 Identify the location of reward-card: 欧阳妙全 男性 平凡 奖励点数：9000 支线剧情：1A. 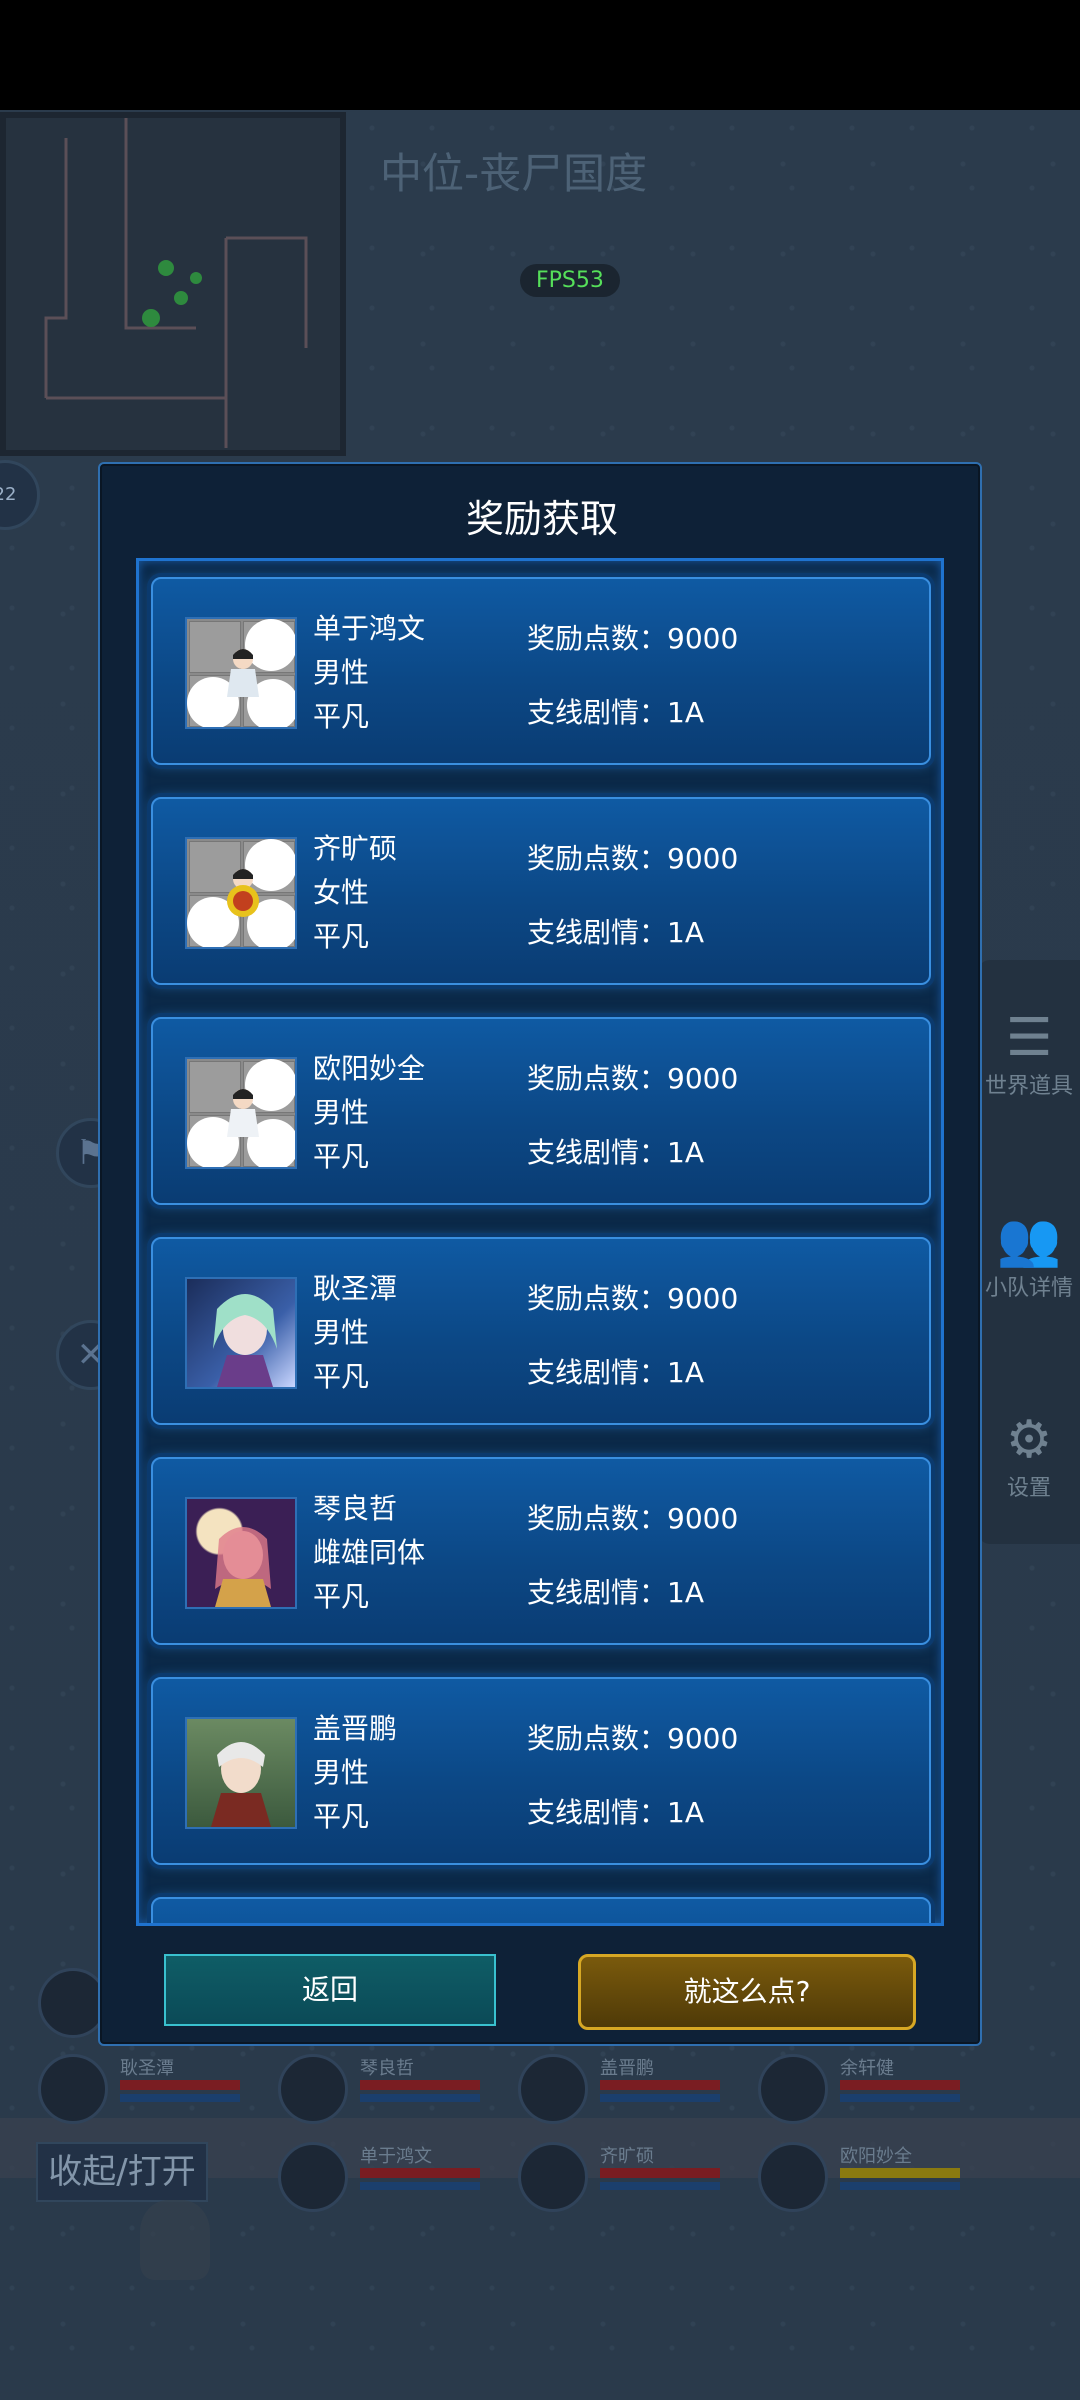
(541, 1111).